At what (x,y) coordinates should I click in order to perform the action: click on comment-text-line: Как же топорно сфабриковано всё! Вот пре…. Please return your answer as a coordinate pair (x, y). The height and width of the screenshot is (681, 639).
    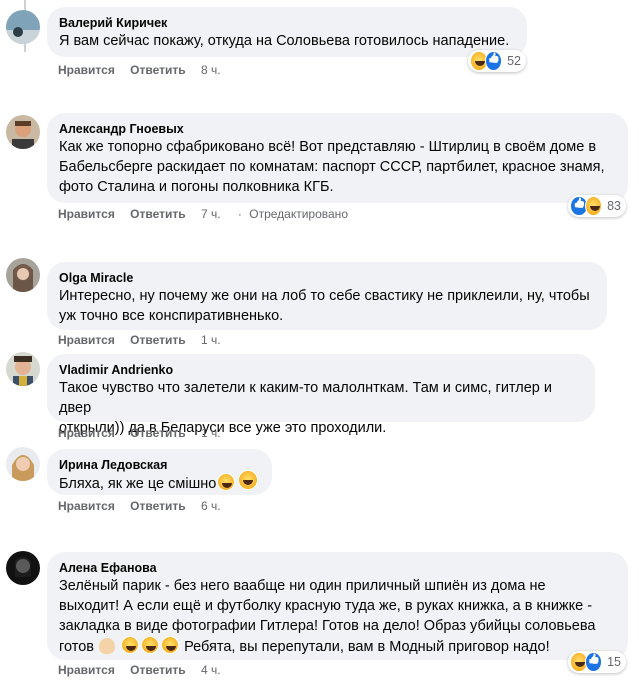
    Looking at the image, I should click on (328, 147).